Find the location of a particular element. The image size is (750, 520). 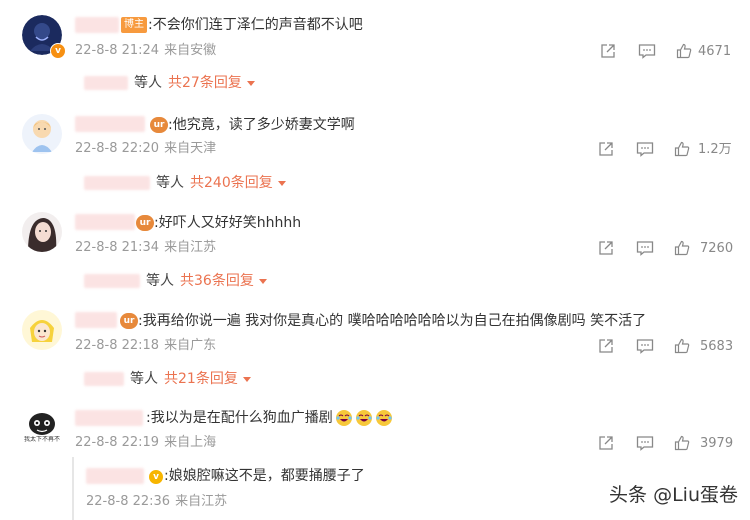

reply-count-link: 共27条回复 is located at coordinates (205, 83).